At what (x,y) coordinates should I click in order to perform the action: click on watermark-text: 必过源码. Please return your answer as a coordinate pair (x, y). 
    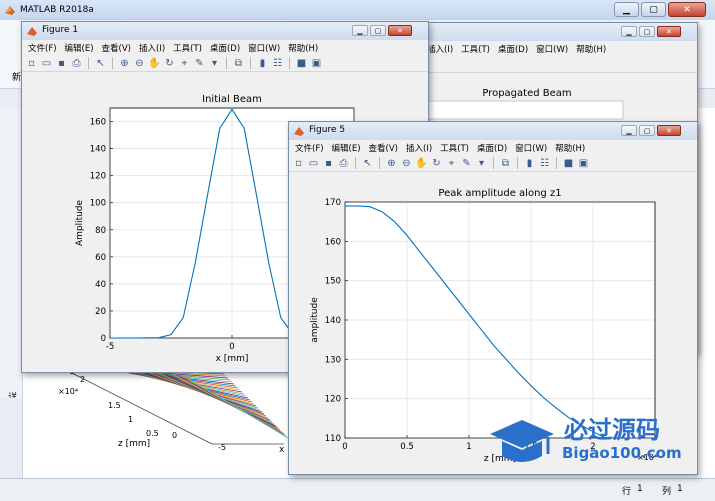
    Looking at the image, I should click on (612, 430).